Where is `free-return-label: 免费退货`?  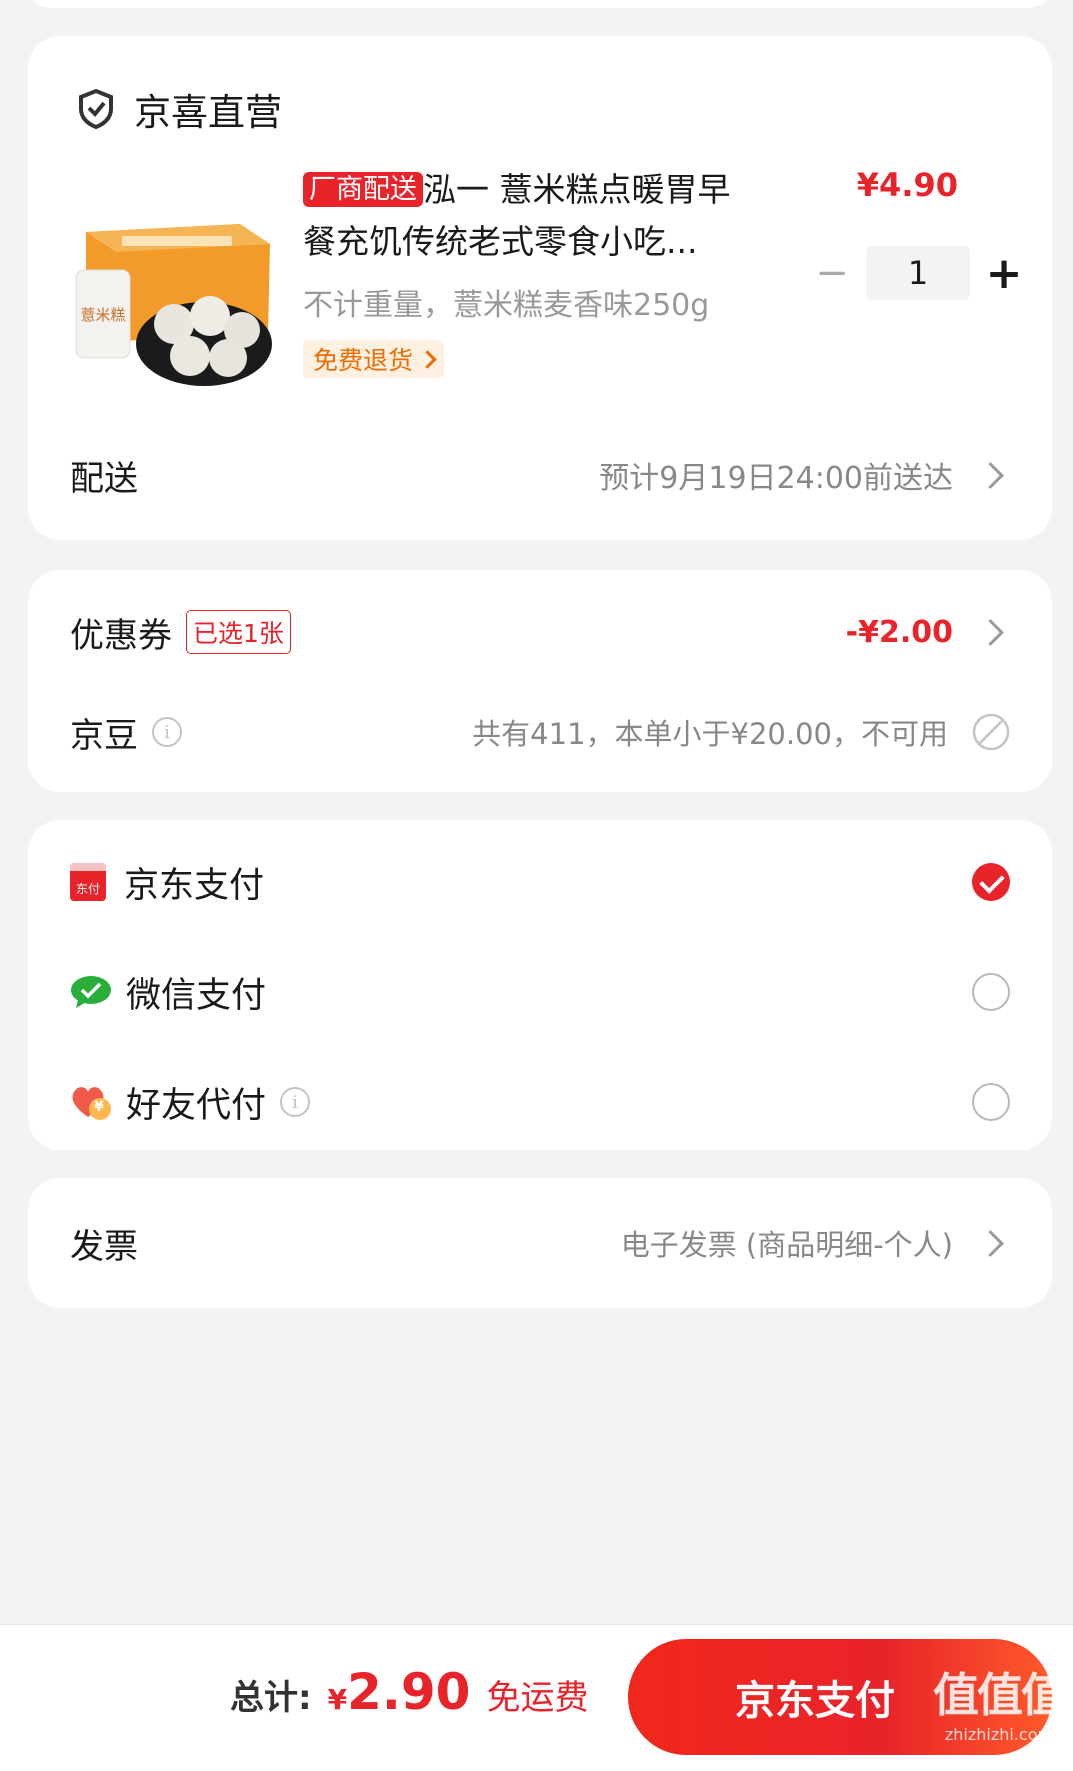 free-return-label: 免费退货 is located at coordinates (363, 360).